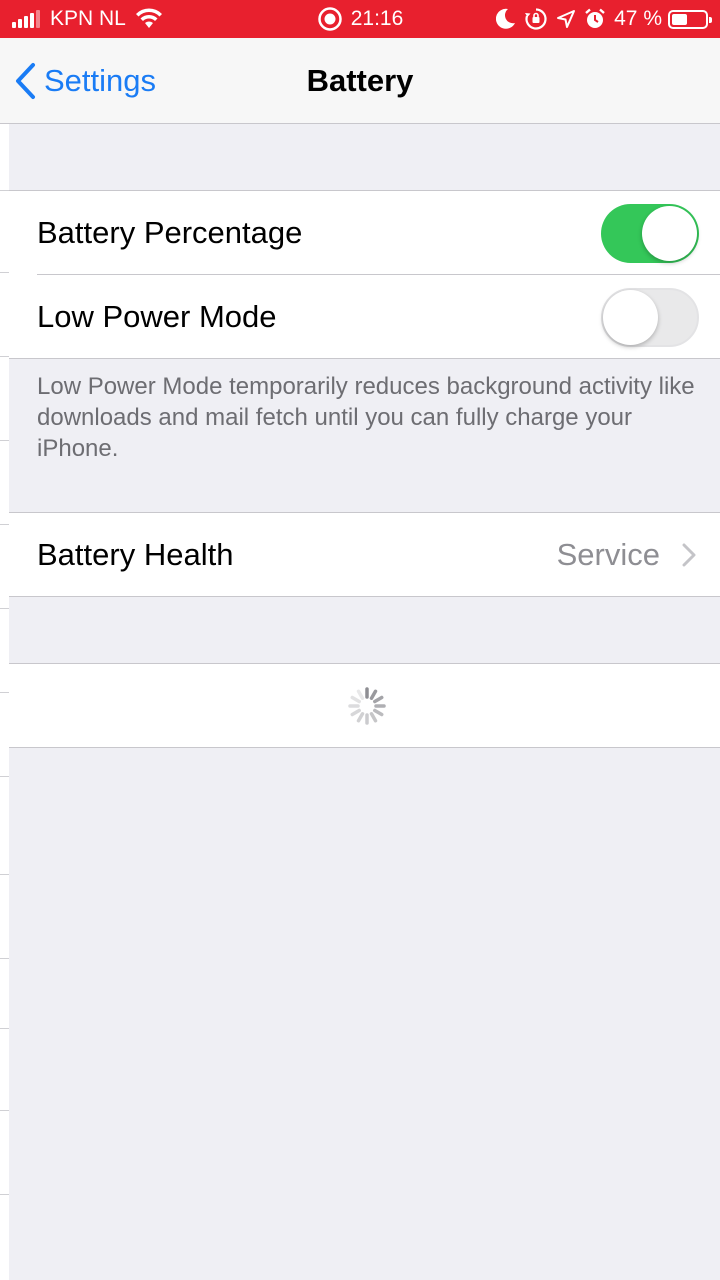 Image resolution: width=720 pixels, height=1280 pixels. What do you see at coordinates (157, 316) in the screenshot?
I see `low-power-mode-label: Low Power Mode` at bounding box center [157, 316].